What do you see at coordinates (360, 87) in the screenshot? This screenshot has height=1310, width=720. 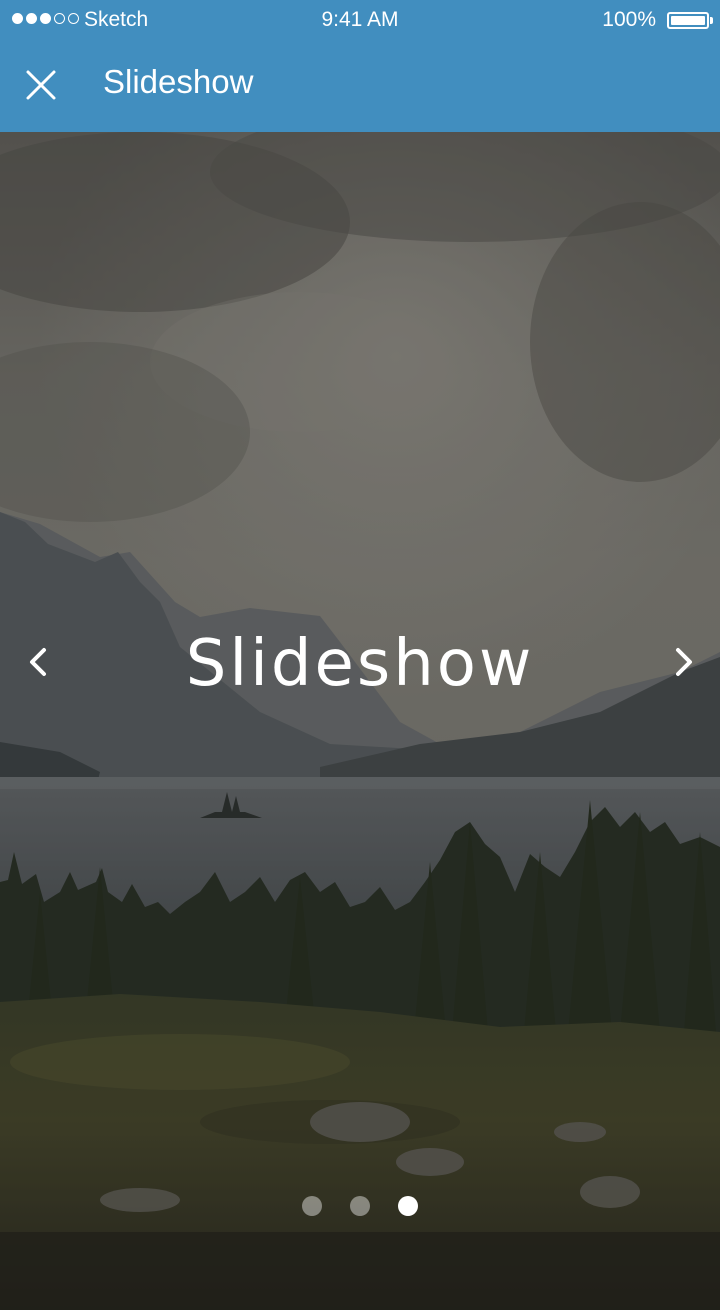 I see `app-bar: Slideshow` at bounding box center [360, 87].